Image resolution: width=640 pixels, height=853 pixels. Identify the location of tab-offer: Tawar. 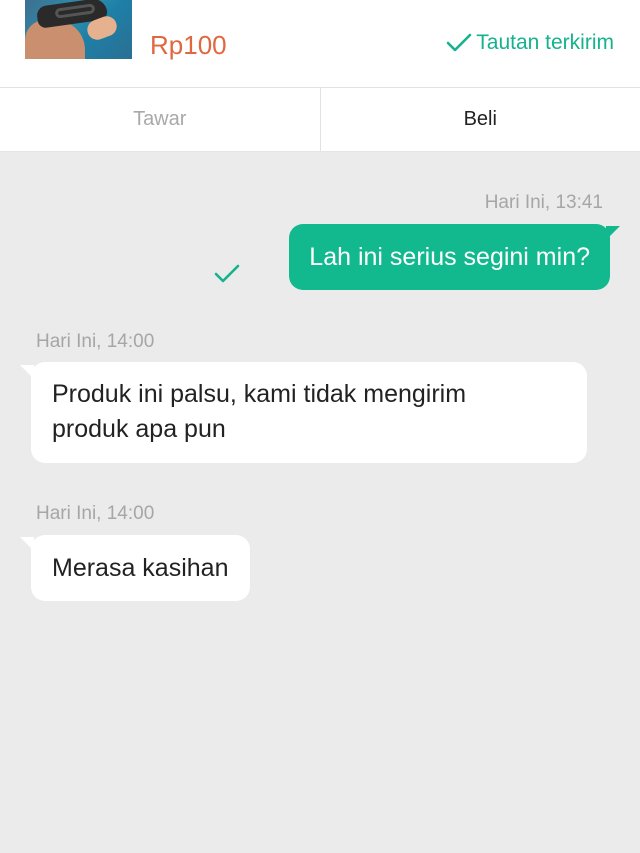
(160, 119).